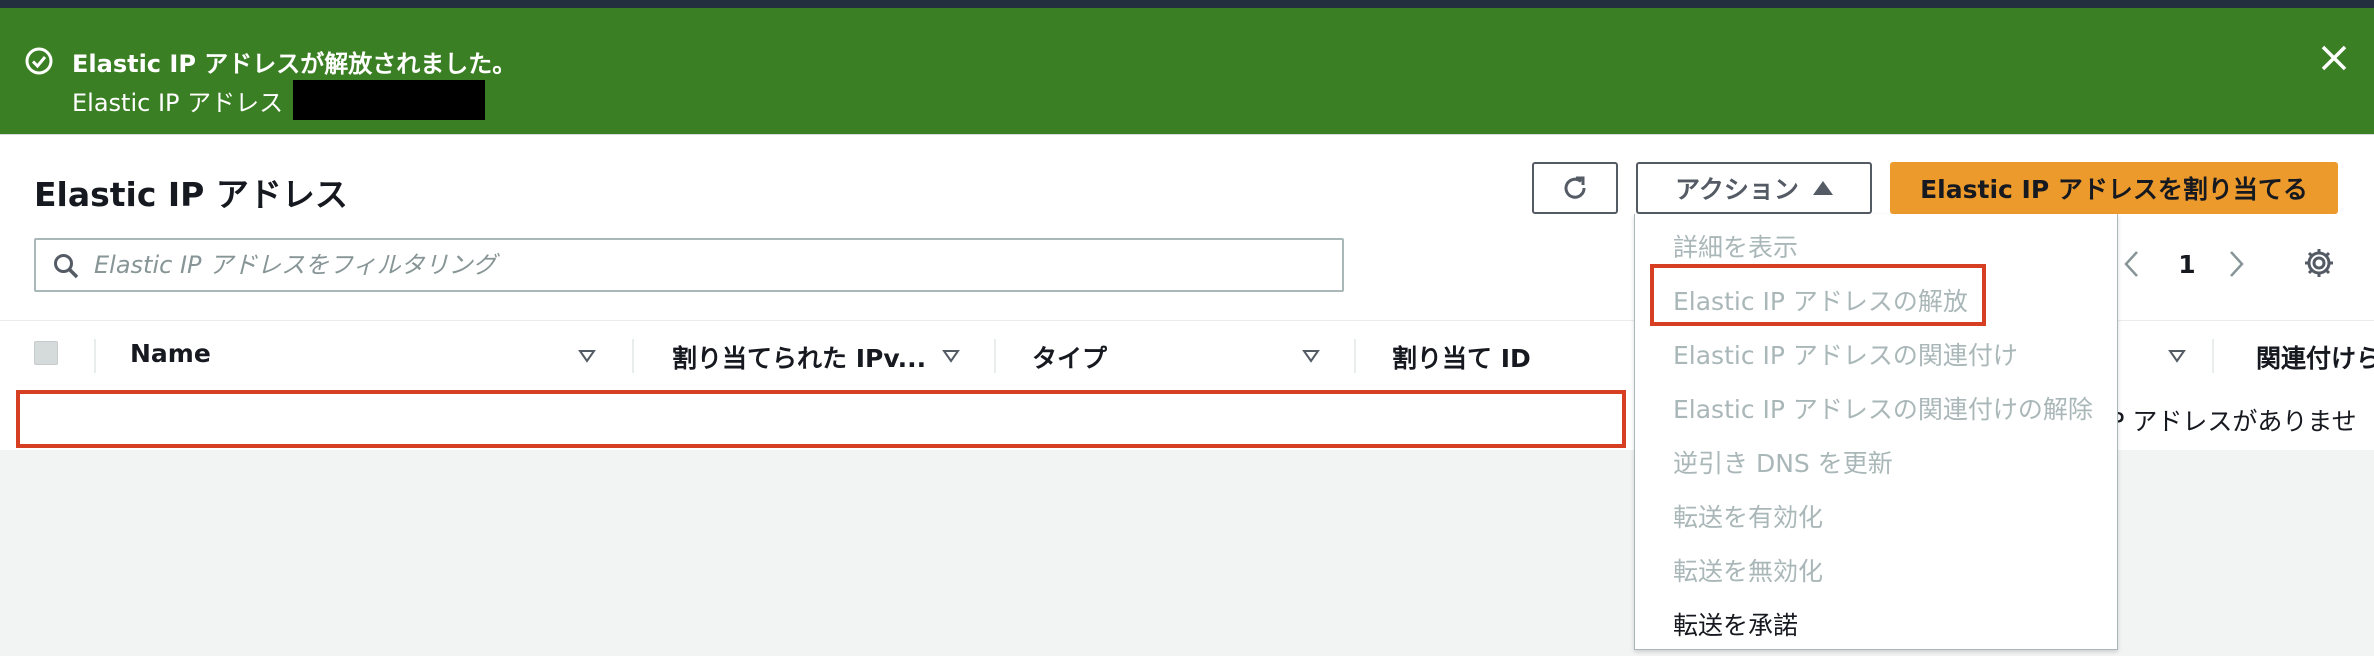 The height and width of the screenshot is (656, 2374). I want to click on column-header-type: タイプ, so click(1069, 357).